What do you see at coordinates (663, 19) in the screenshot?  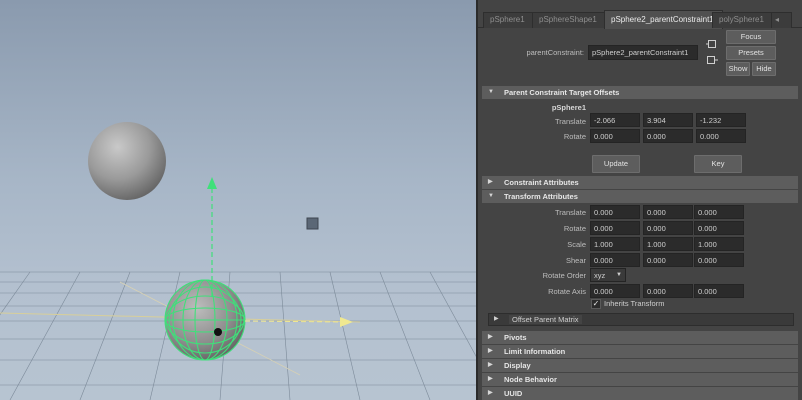 I see `tab-psphere2-parentconstraint1: pSphere2_parentConstraint1` at bounding box center [663, 19].